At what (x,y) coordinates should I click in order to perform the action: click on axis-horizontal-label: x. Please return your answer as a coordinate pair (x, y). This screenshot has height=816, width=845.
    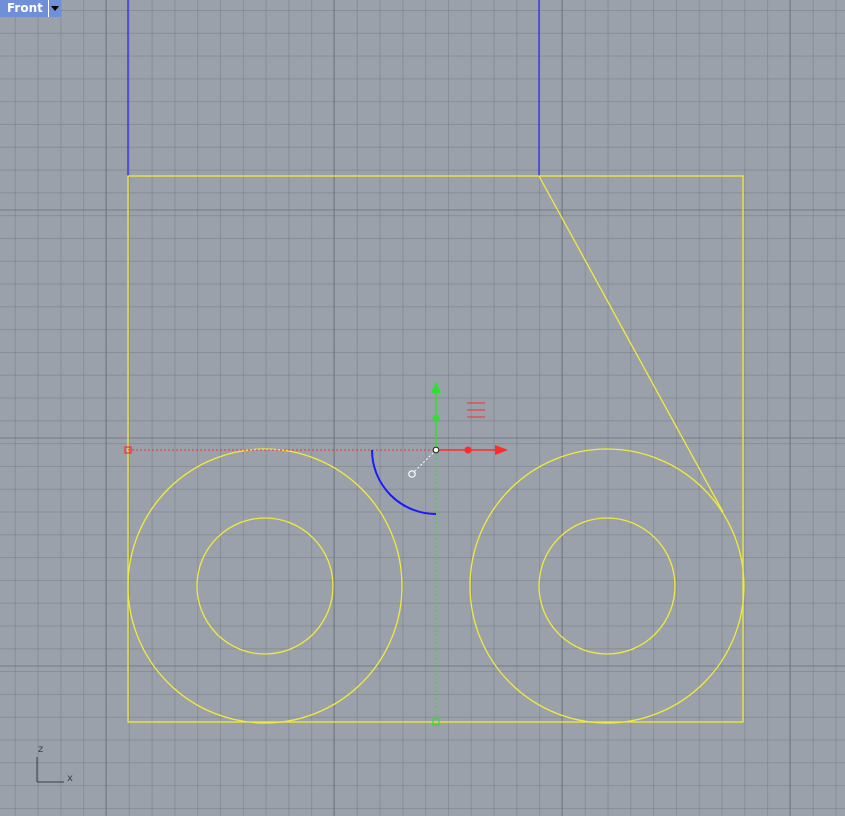
    Looking at the image, I should click on (70, 778).